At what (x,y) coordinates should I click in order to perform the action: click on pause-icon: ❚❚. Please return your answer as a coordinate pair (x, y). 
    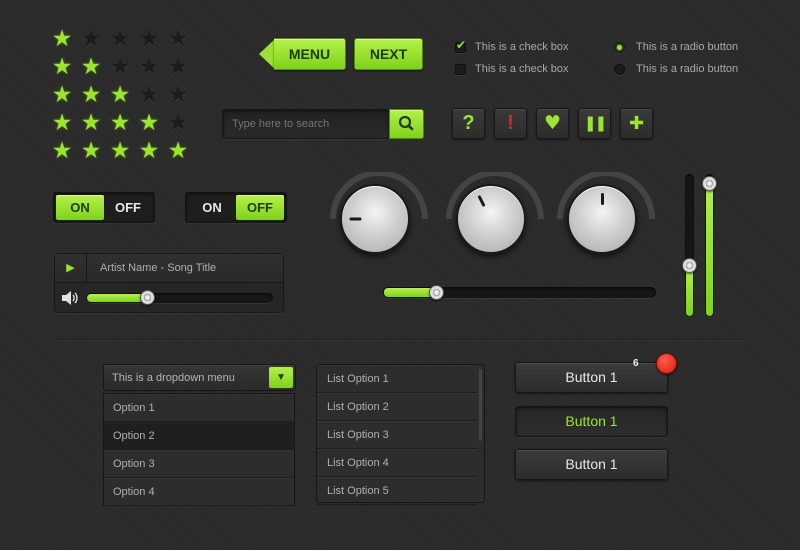
    Looking at the image, I should click on (595, 123).